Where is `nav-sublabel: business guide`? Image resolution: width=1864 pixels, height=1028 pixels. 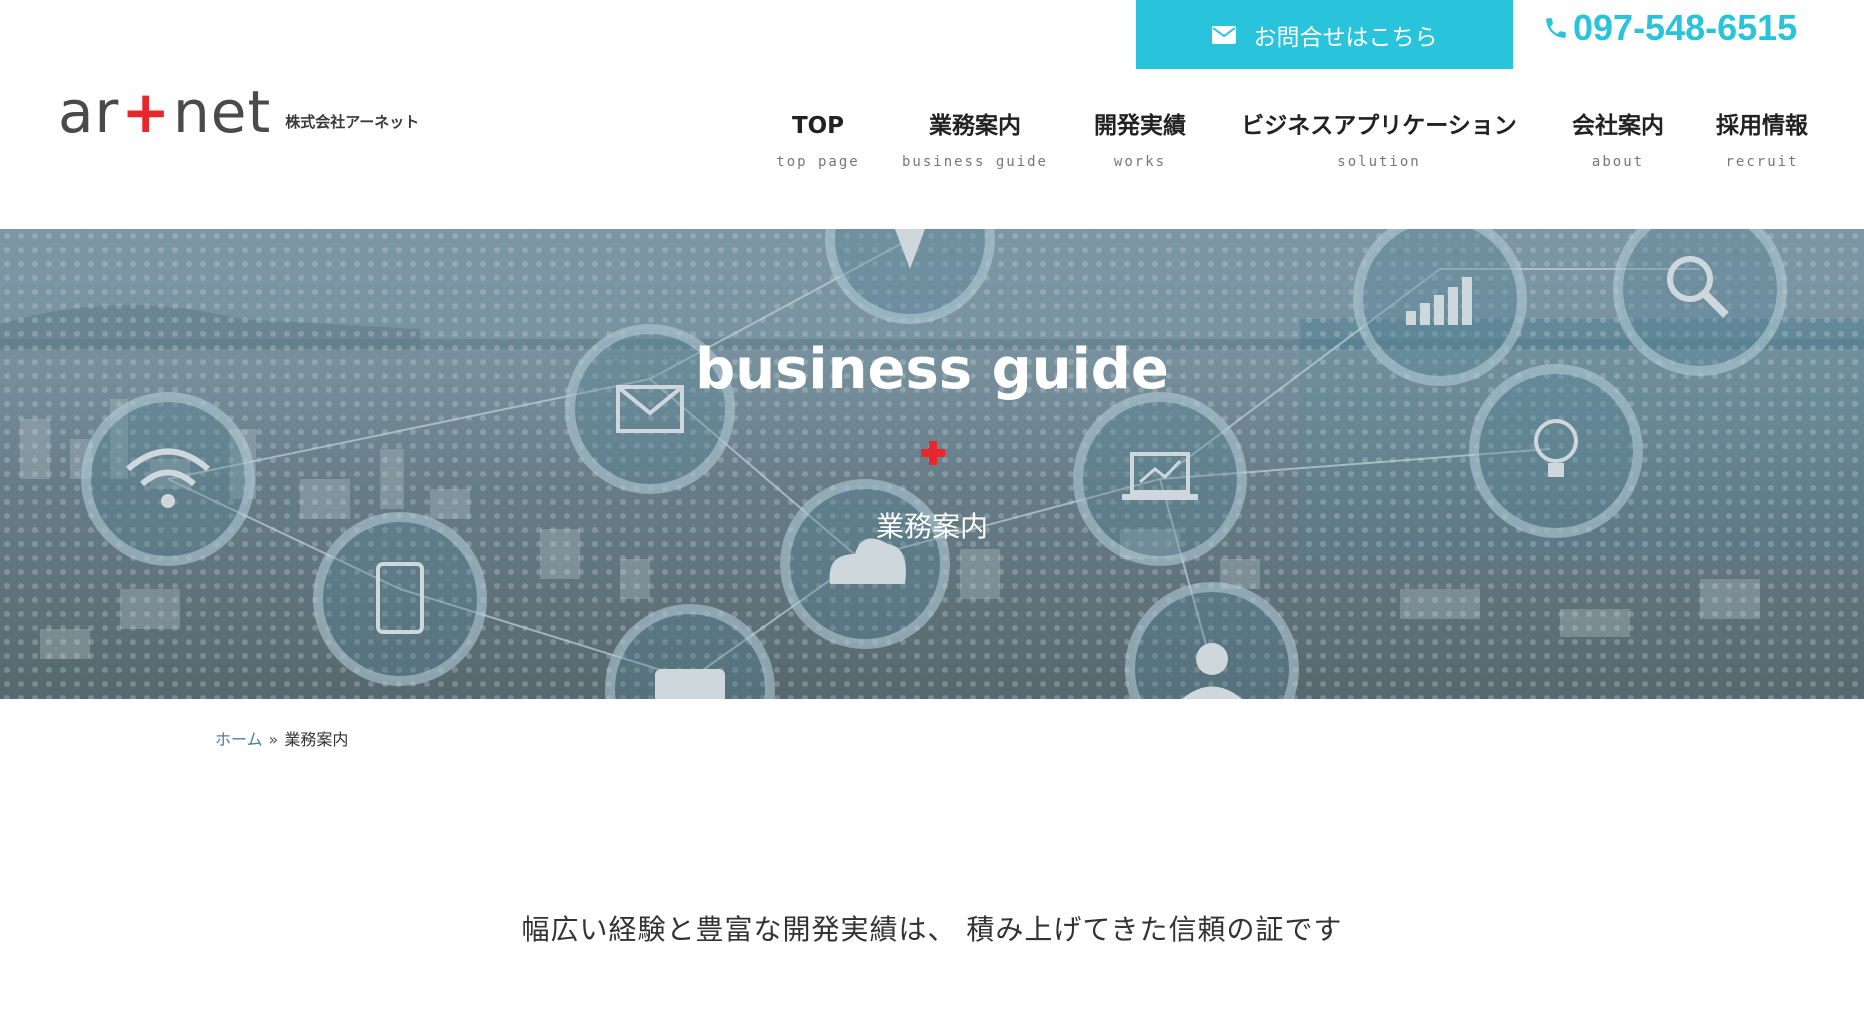
nav-sublabel: business guide is located at coordinates (974, 162).